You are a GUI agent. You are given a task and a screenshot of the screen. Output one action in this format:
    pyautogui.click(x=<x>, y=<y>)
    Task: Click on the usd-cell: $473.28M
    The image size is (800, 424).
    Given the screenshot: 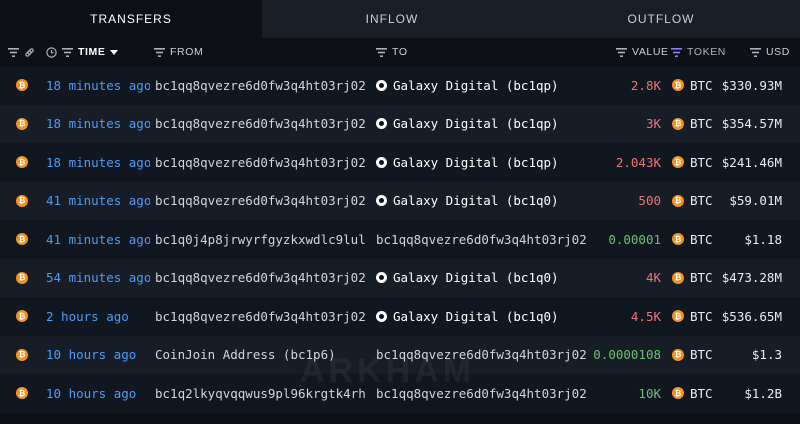 What is the action you would take?
    pyautogui.click(x=751, y=278)
    